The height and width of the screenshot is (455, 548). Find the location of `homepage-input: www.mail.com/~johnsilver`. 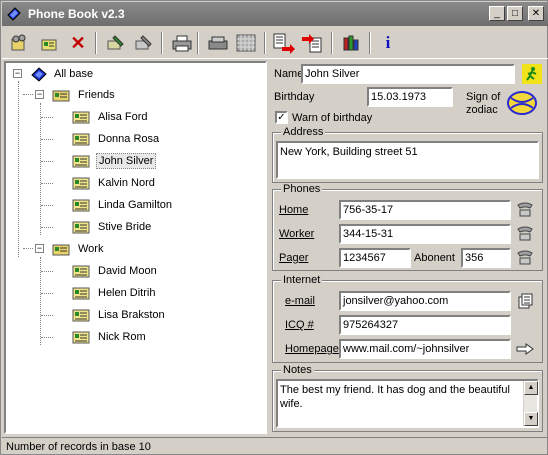

homepage-input: www.mail.com/~johnsilver is located at coordinates (425, 349).